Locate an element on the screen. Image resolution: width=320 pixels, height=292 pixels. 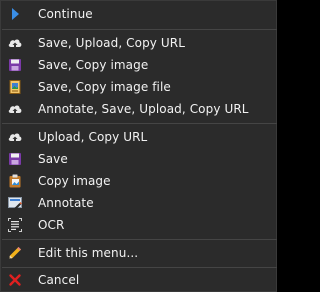
menu-item-label: OCR is located at coordinates (51, 225).